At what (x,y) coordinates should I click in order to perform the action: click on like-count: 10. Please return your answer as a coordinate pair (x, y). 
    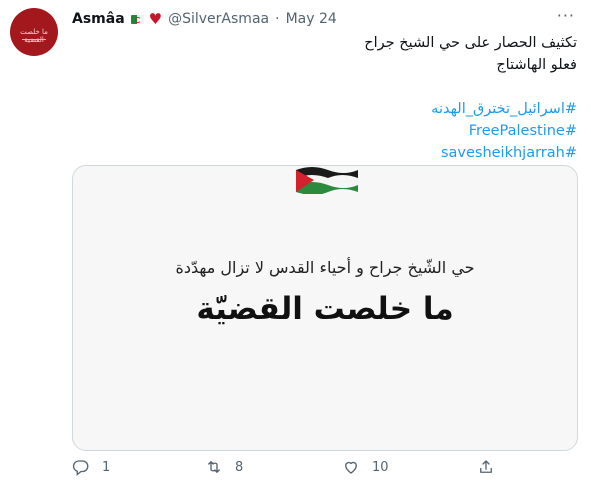
    Looking at the image, I should click on (380, 467).